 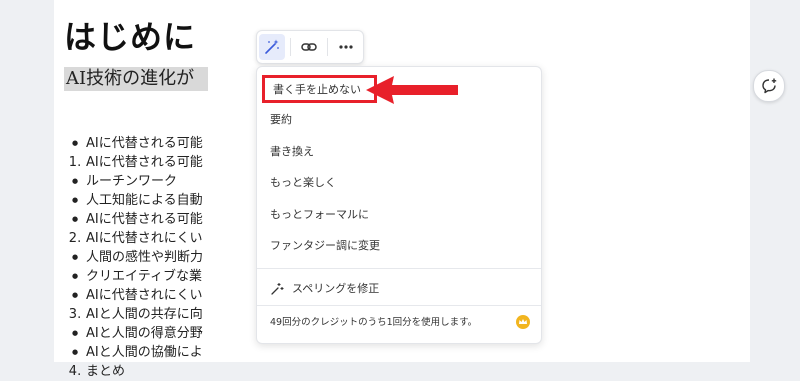 I want to click on document-title: はじめに, so click(x=130, y=35).